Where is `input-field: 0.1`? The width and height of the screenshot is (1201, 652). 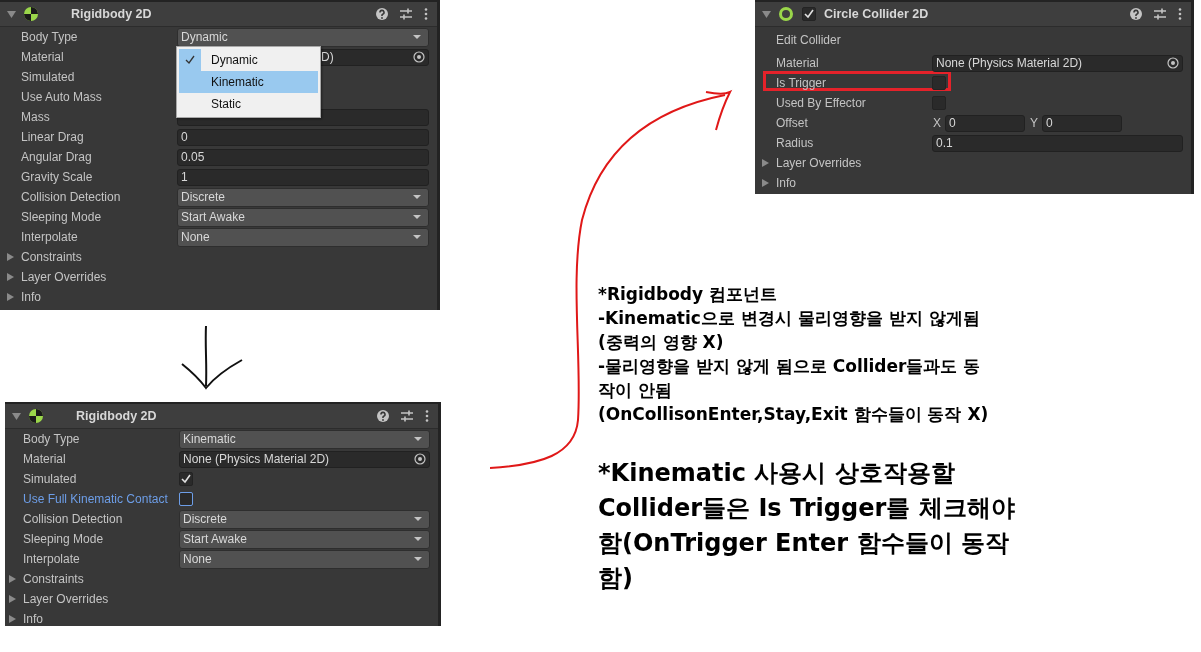 input-field: 0.1 is located at coordinates (1057, 143).